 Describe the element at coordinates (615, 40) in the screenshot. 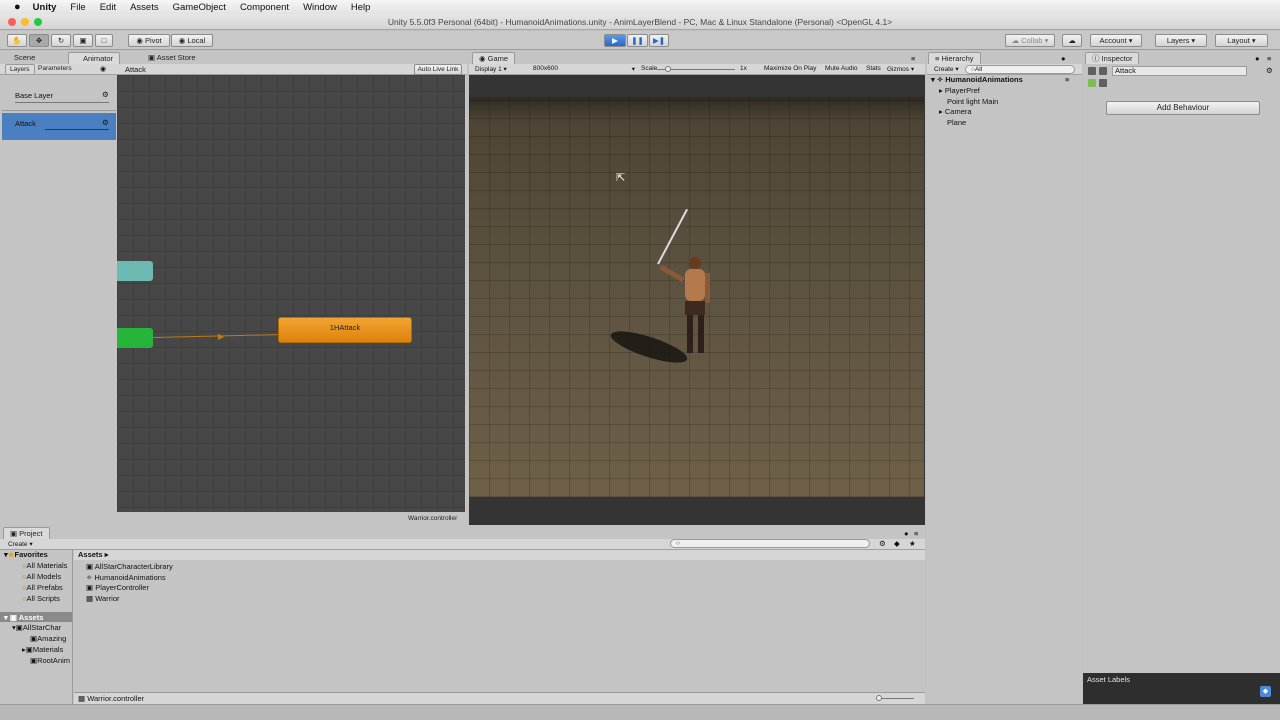

I see `play-button: ▶` at that location.